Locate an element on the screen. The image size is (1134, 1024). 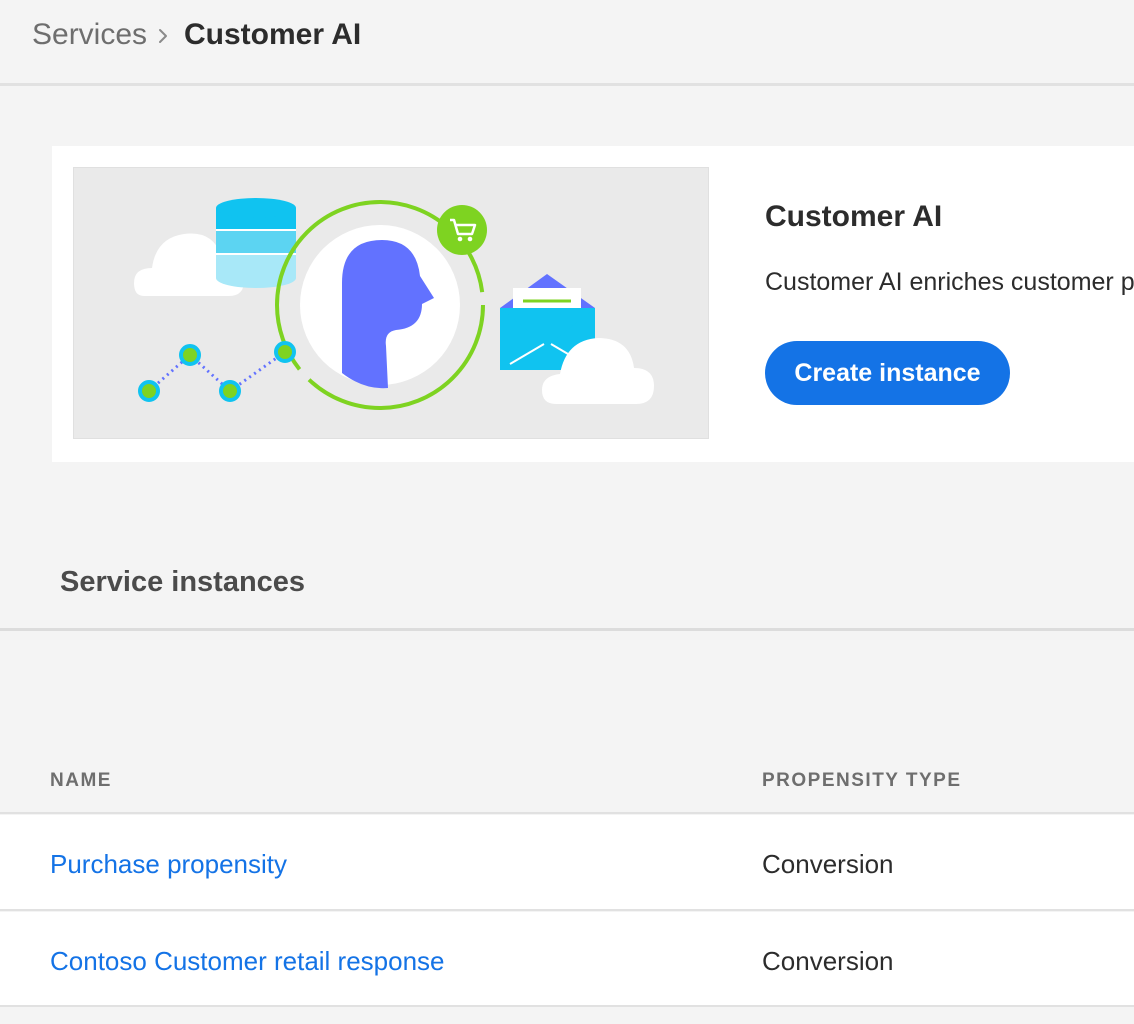
table-header: NAME PROPENSITY TYPE is located at coordinates (567, 777).